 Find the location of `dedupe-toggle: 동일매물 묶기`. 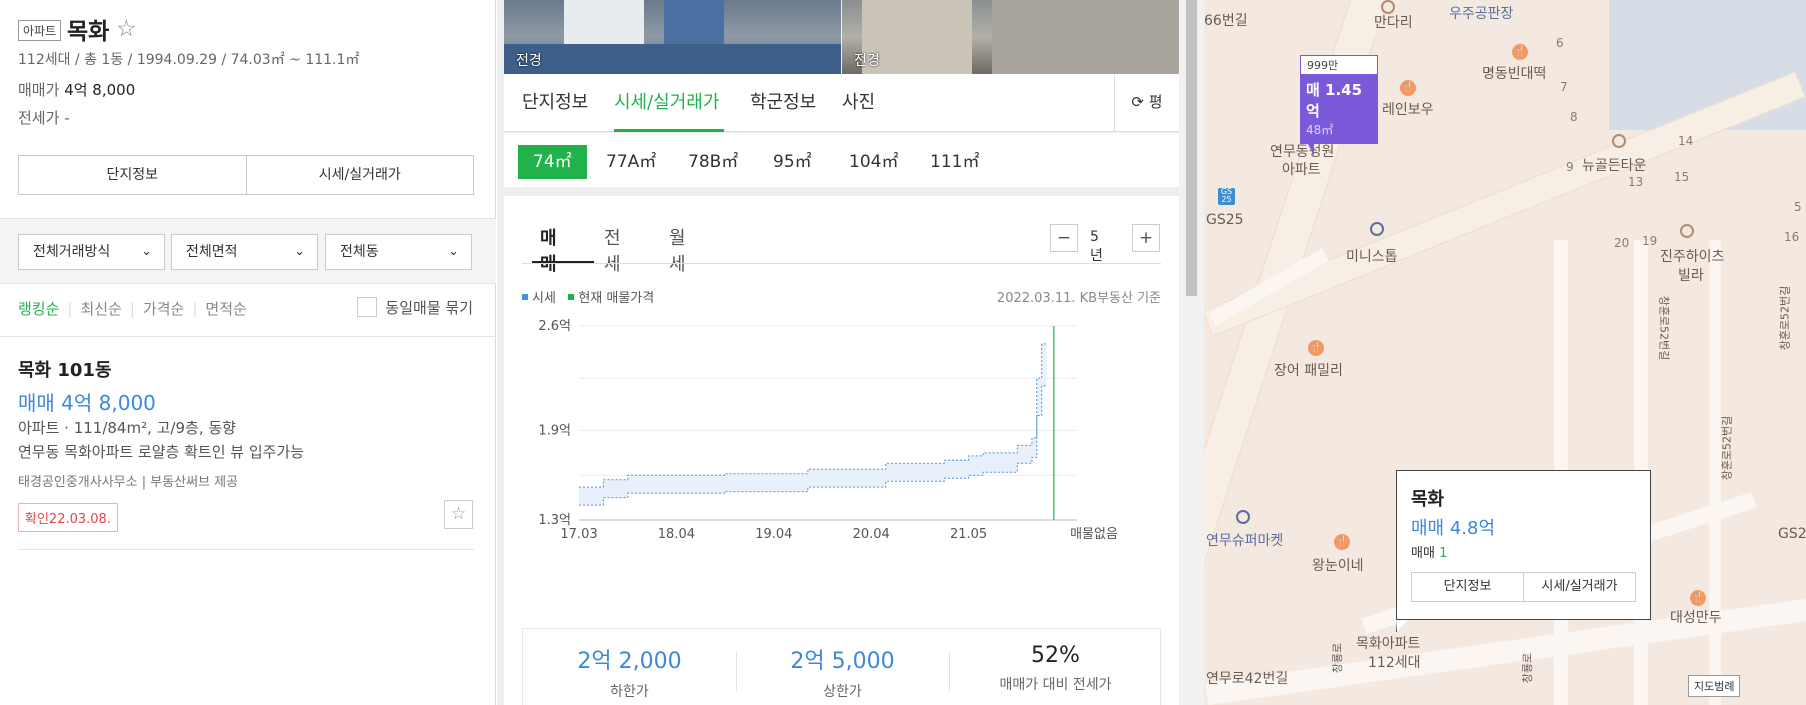

dedupe-toggle: 동일매물 묶기 is located at coordinates (415, 307).